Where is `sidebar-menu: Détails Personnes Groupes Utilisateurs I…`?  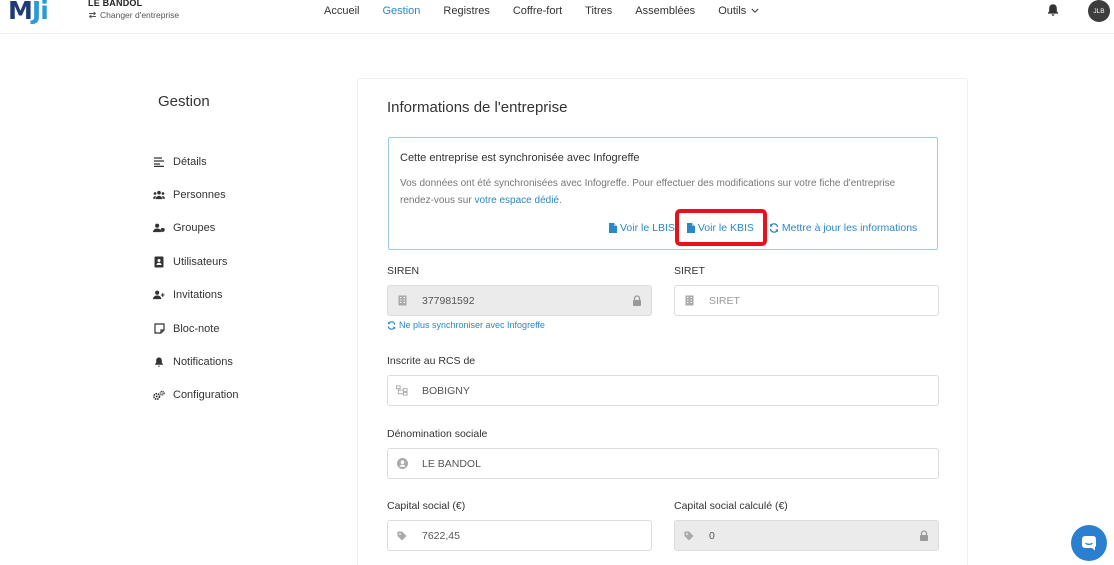 sidebar-menu: Détails Personnes Groupes Utilisateurs I… is located at coordinates (195, 278).